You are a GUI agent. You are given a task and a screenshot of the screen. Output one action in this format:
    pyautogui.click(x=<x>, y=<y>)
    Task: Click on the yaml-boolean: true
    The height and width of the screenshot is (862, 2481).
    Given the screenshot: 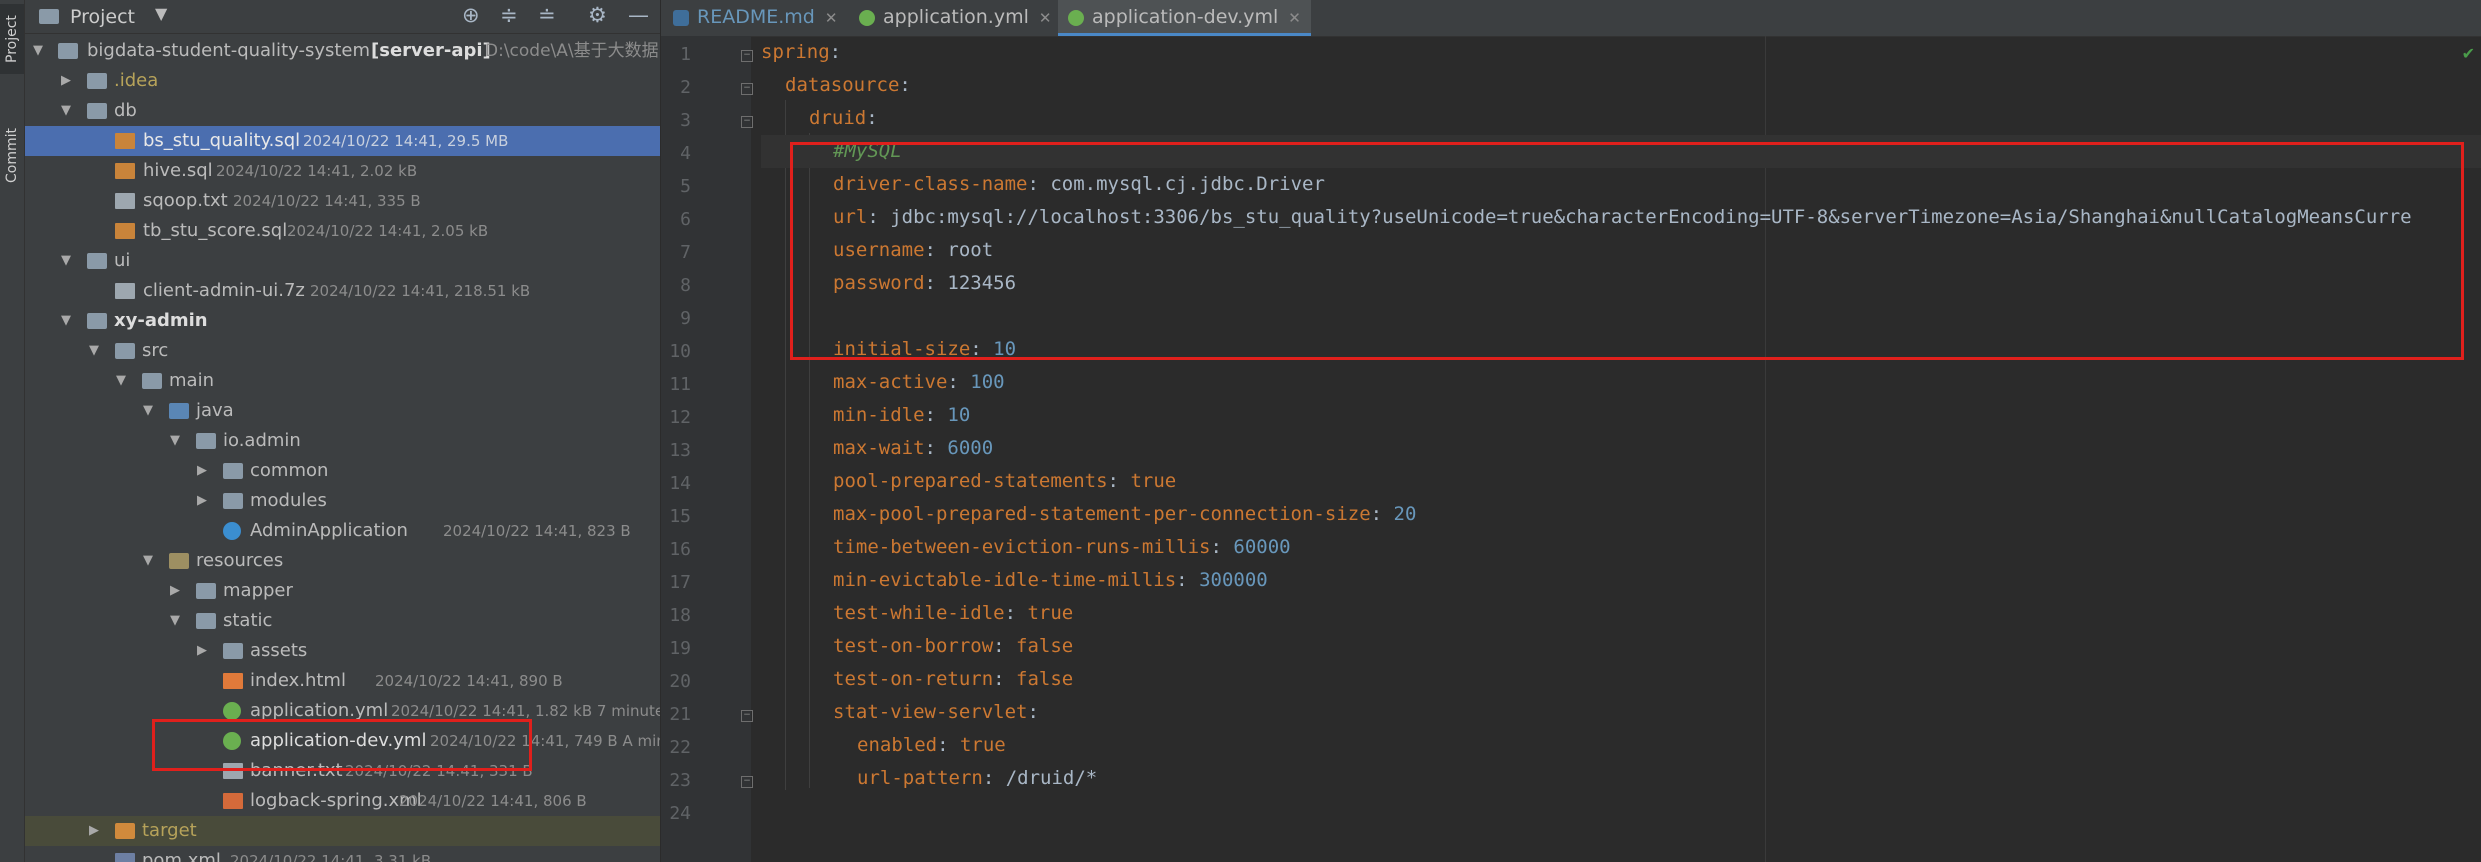 What is the action you would take?
    pyautogui.click(x=1045, y=613)
    